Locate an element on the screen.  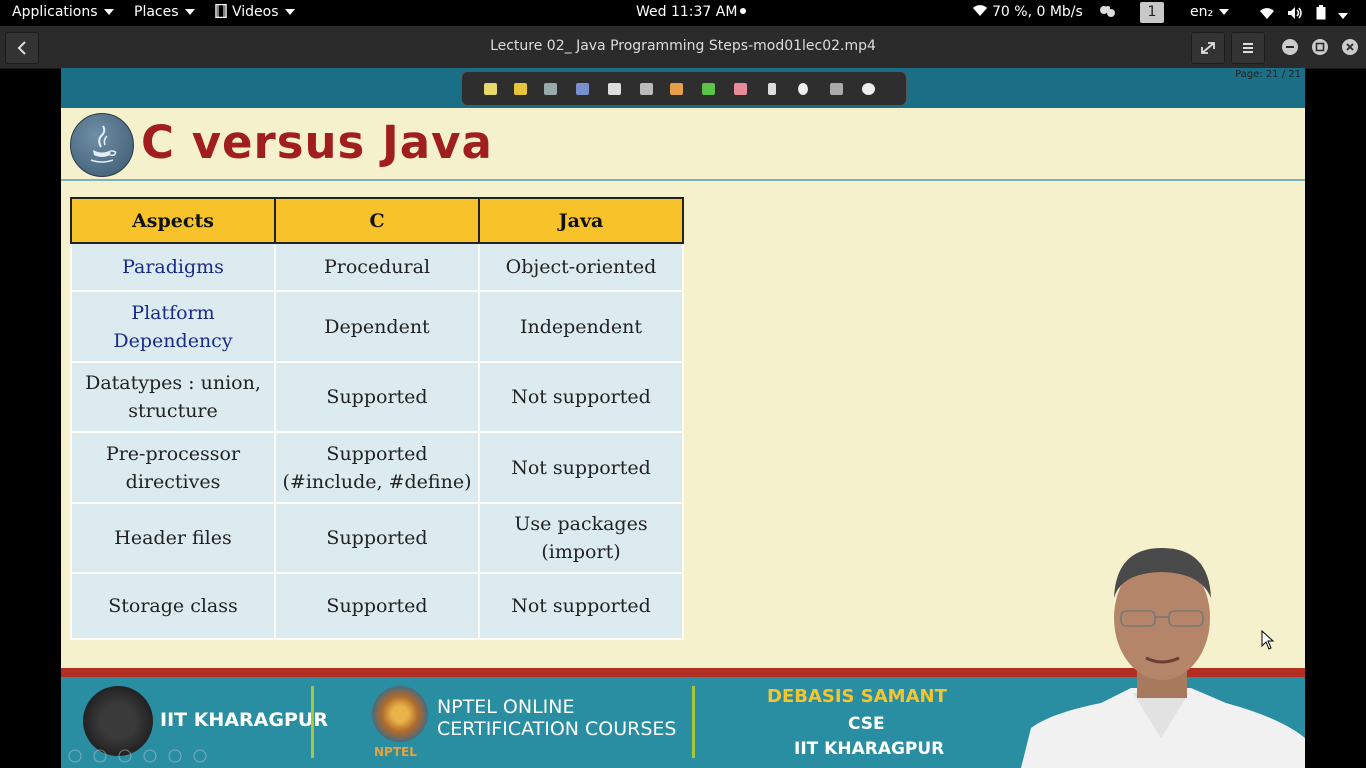
c-cell: Supported (#include, #define) is located at coordinates (377, 467).